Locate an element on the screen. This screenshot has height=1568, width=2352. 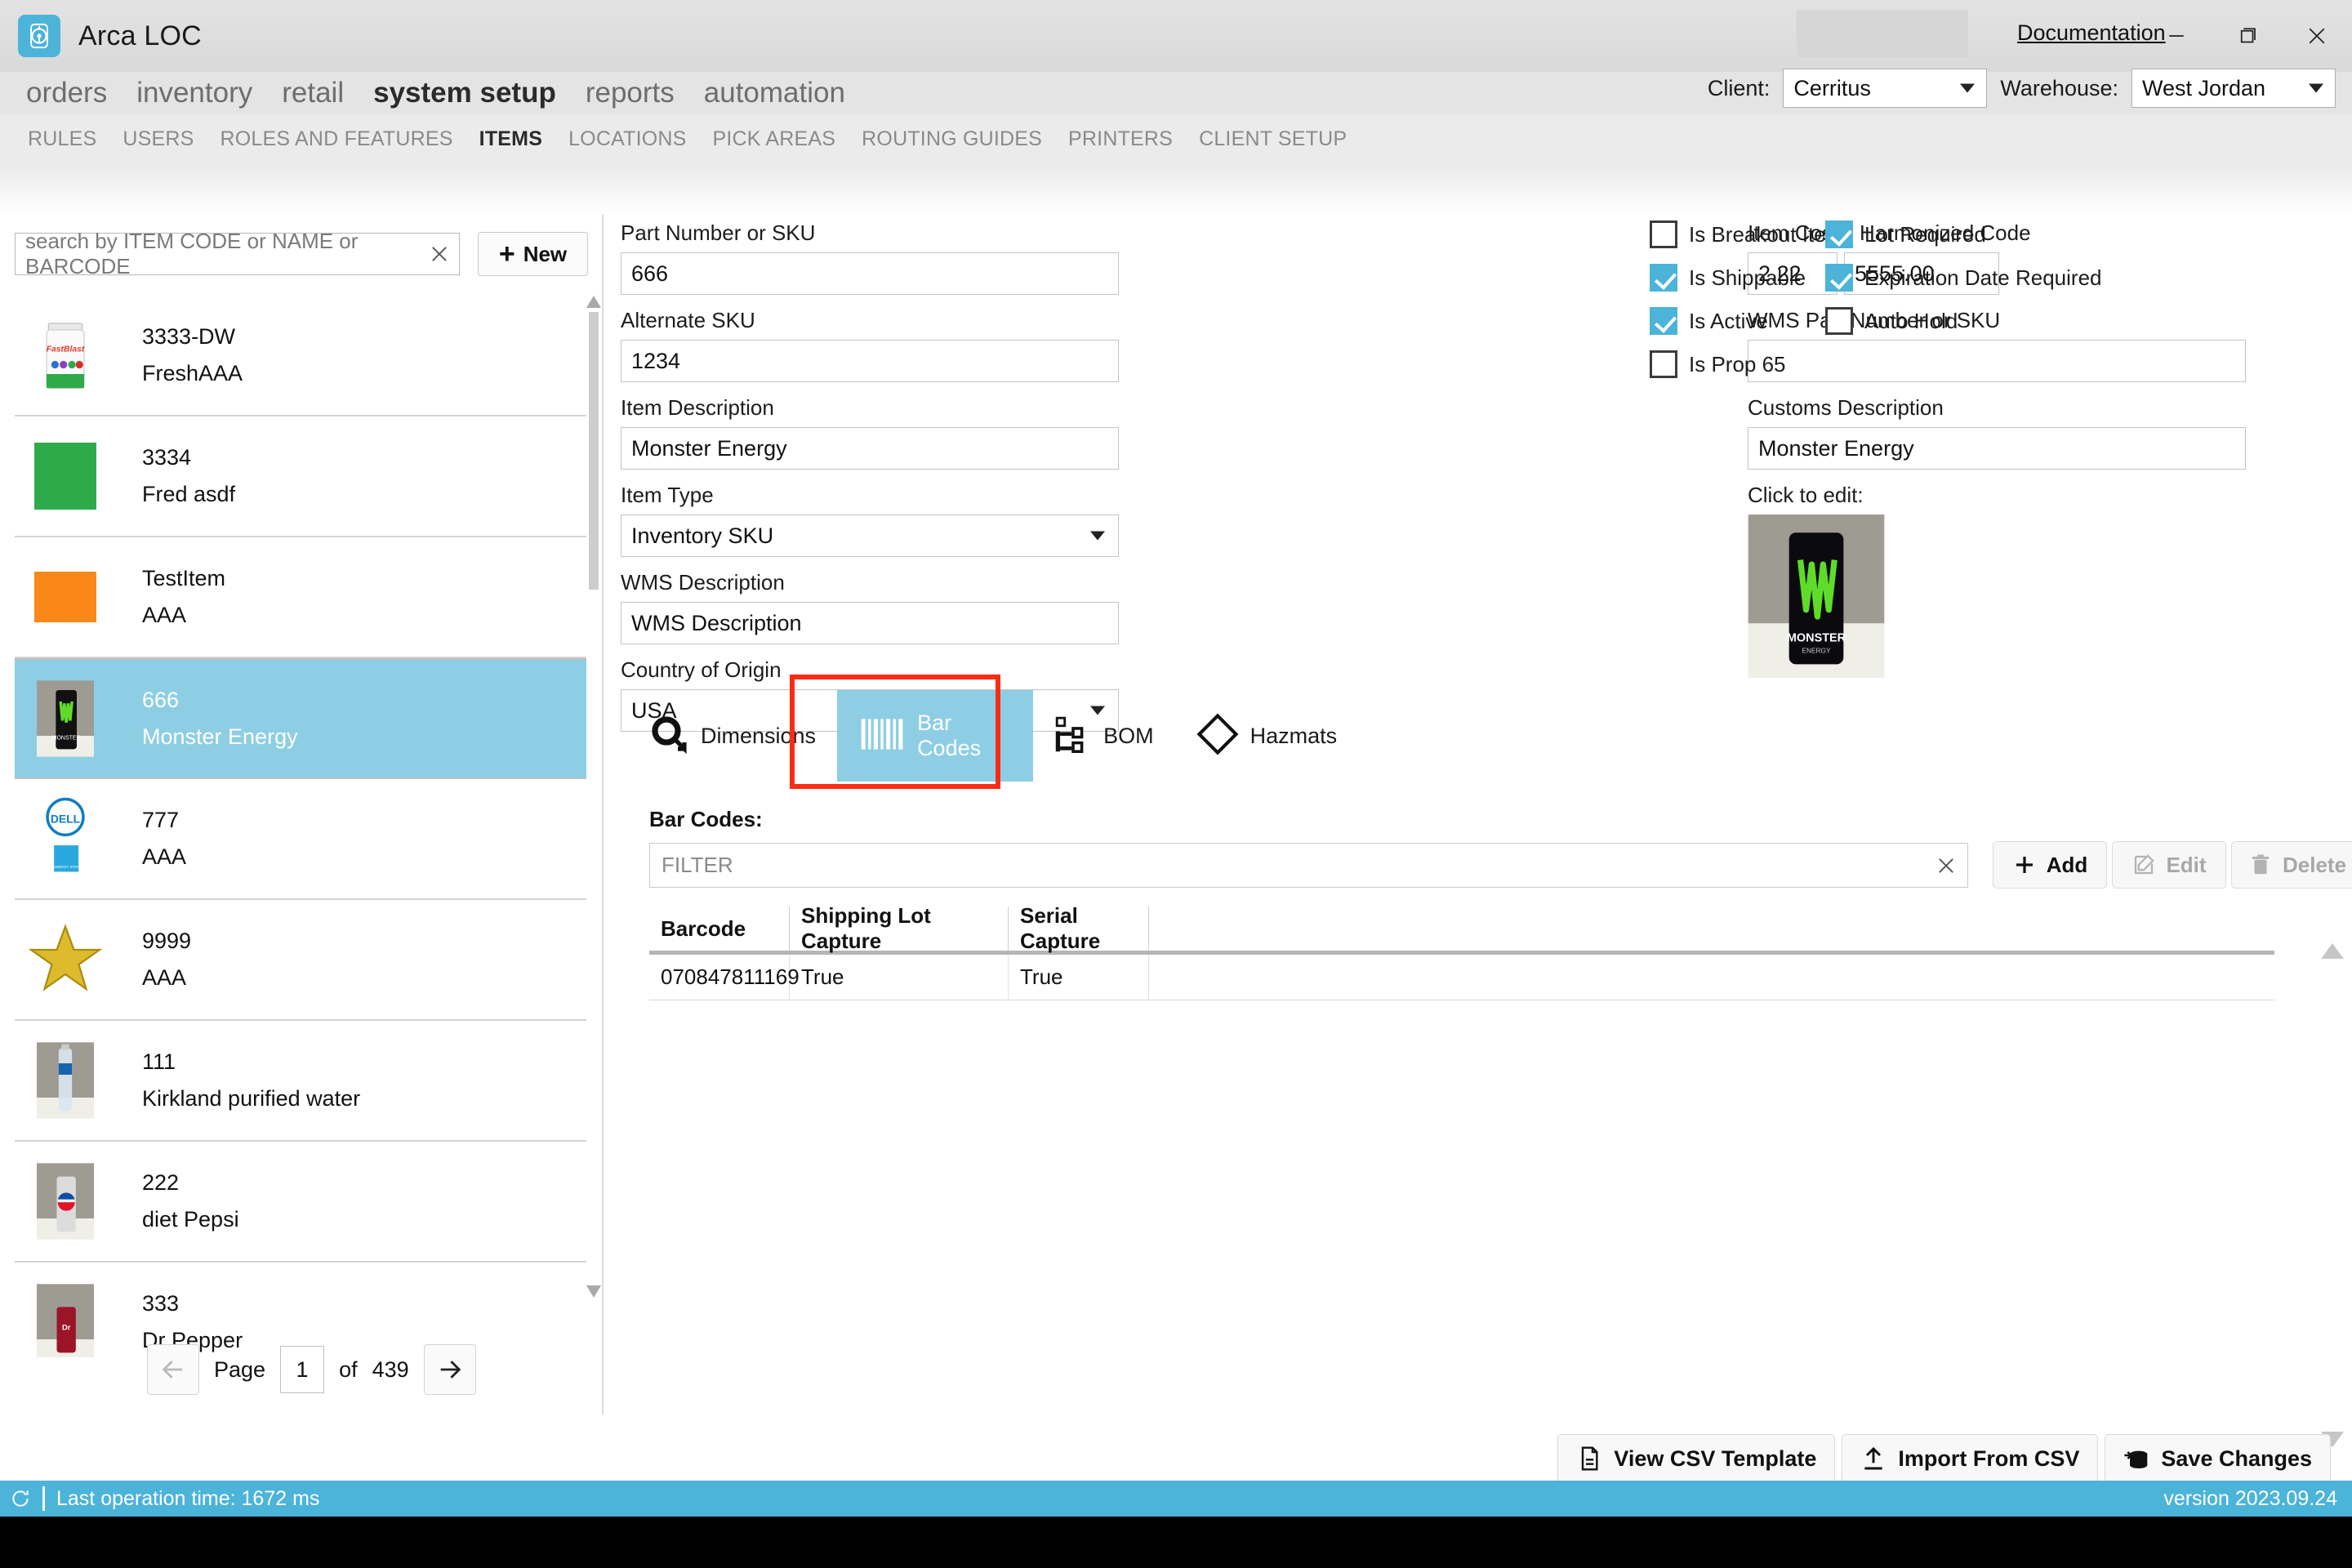
cell-blank is located at coordinates (1711, 977).